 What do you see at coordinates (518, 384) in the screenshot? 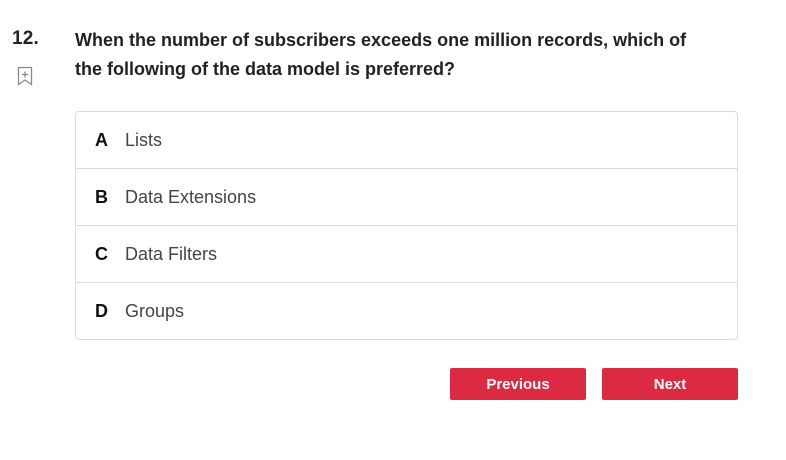
I see `previous-button: Previous` at bounding box center [518, 384].